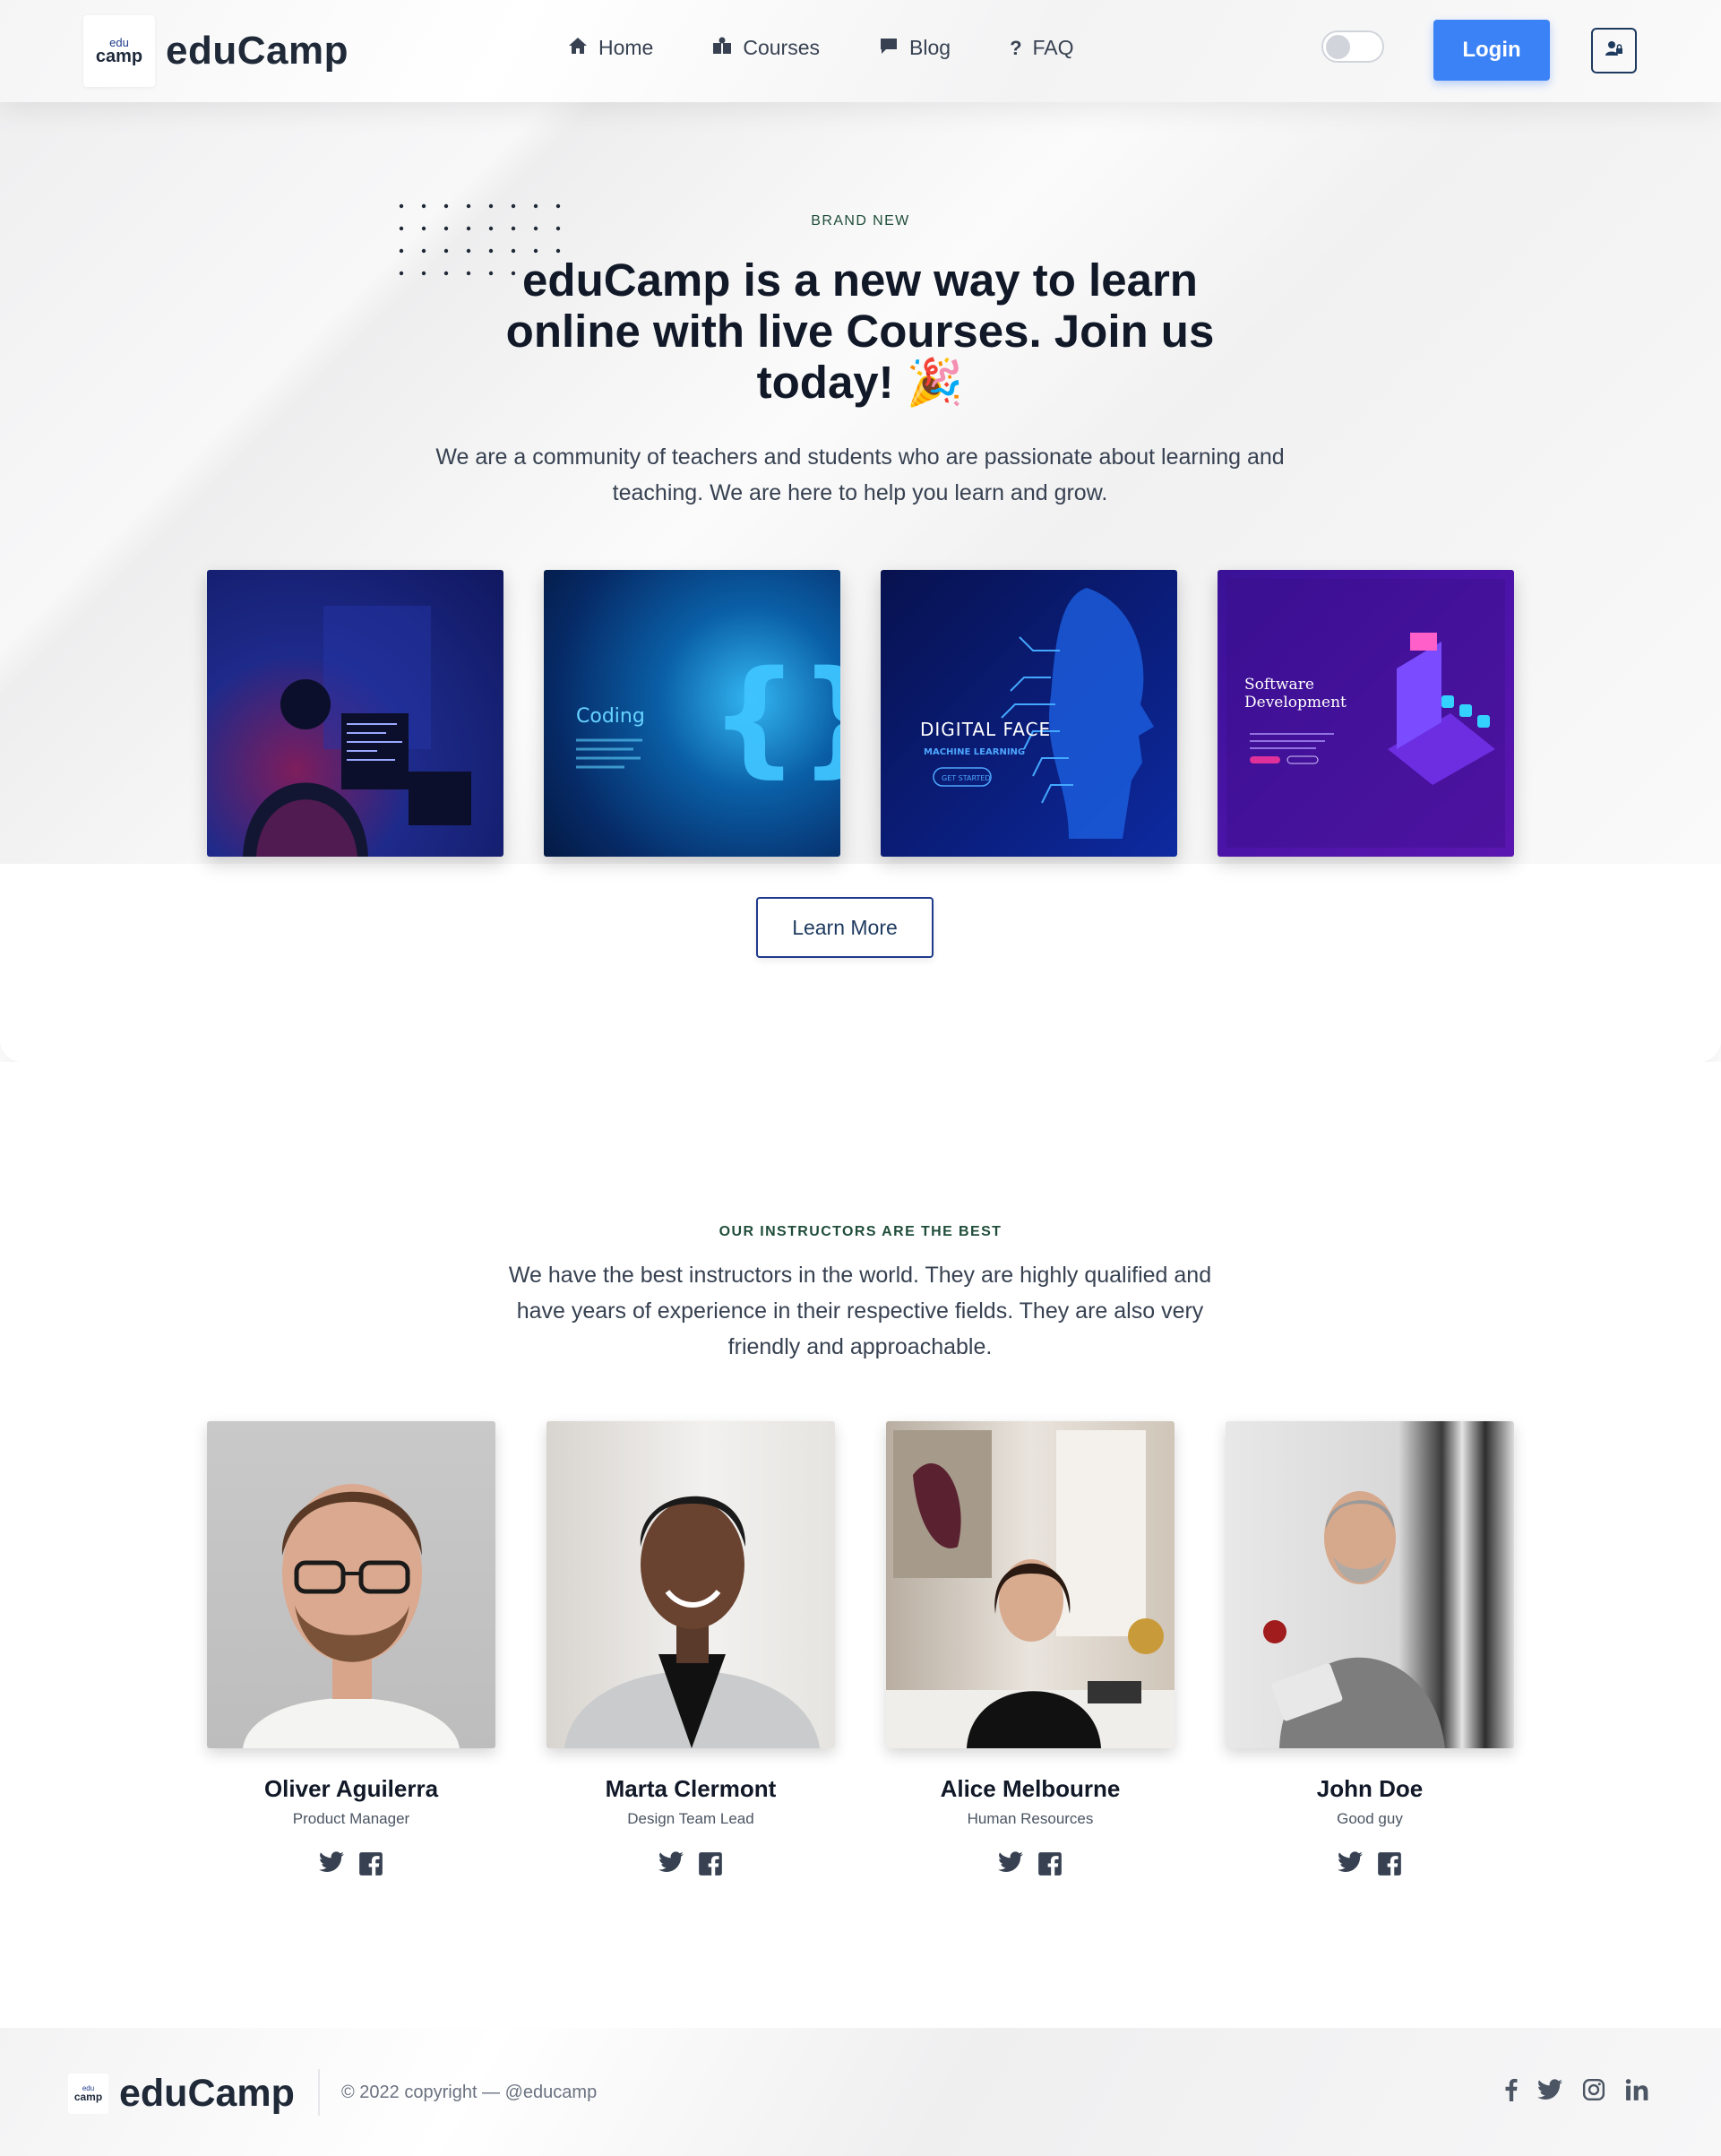 The height and width of the screenshot is (2156, 1721). I want to click on toggle-knob, so click(1338, 47).